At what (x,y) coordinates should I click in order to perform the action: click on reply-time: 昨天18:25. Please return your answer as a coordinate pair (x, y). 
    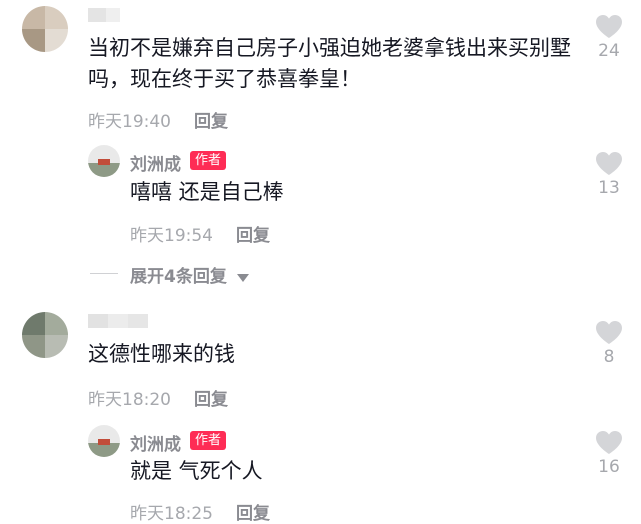
    Looking at the image, I should click on (171, 514).